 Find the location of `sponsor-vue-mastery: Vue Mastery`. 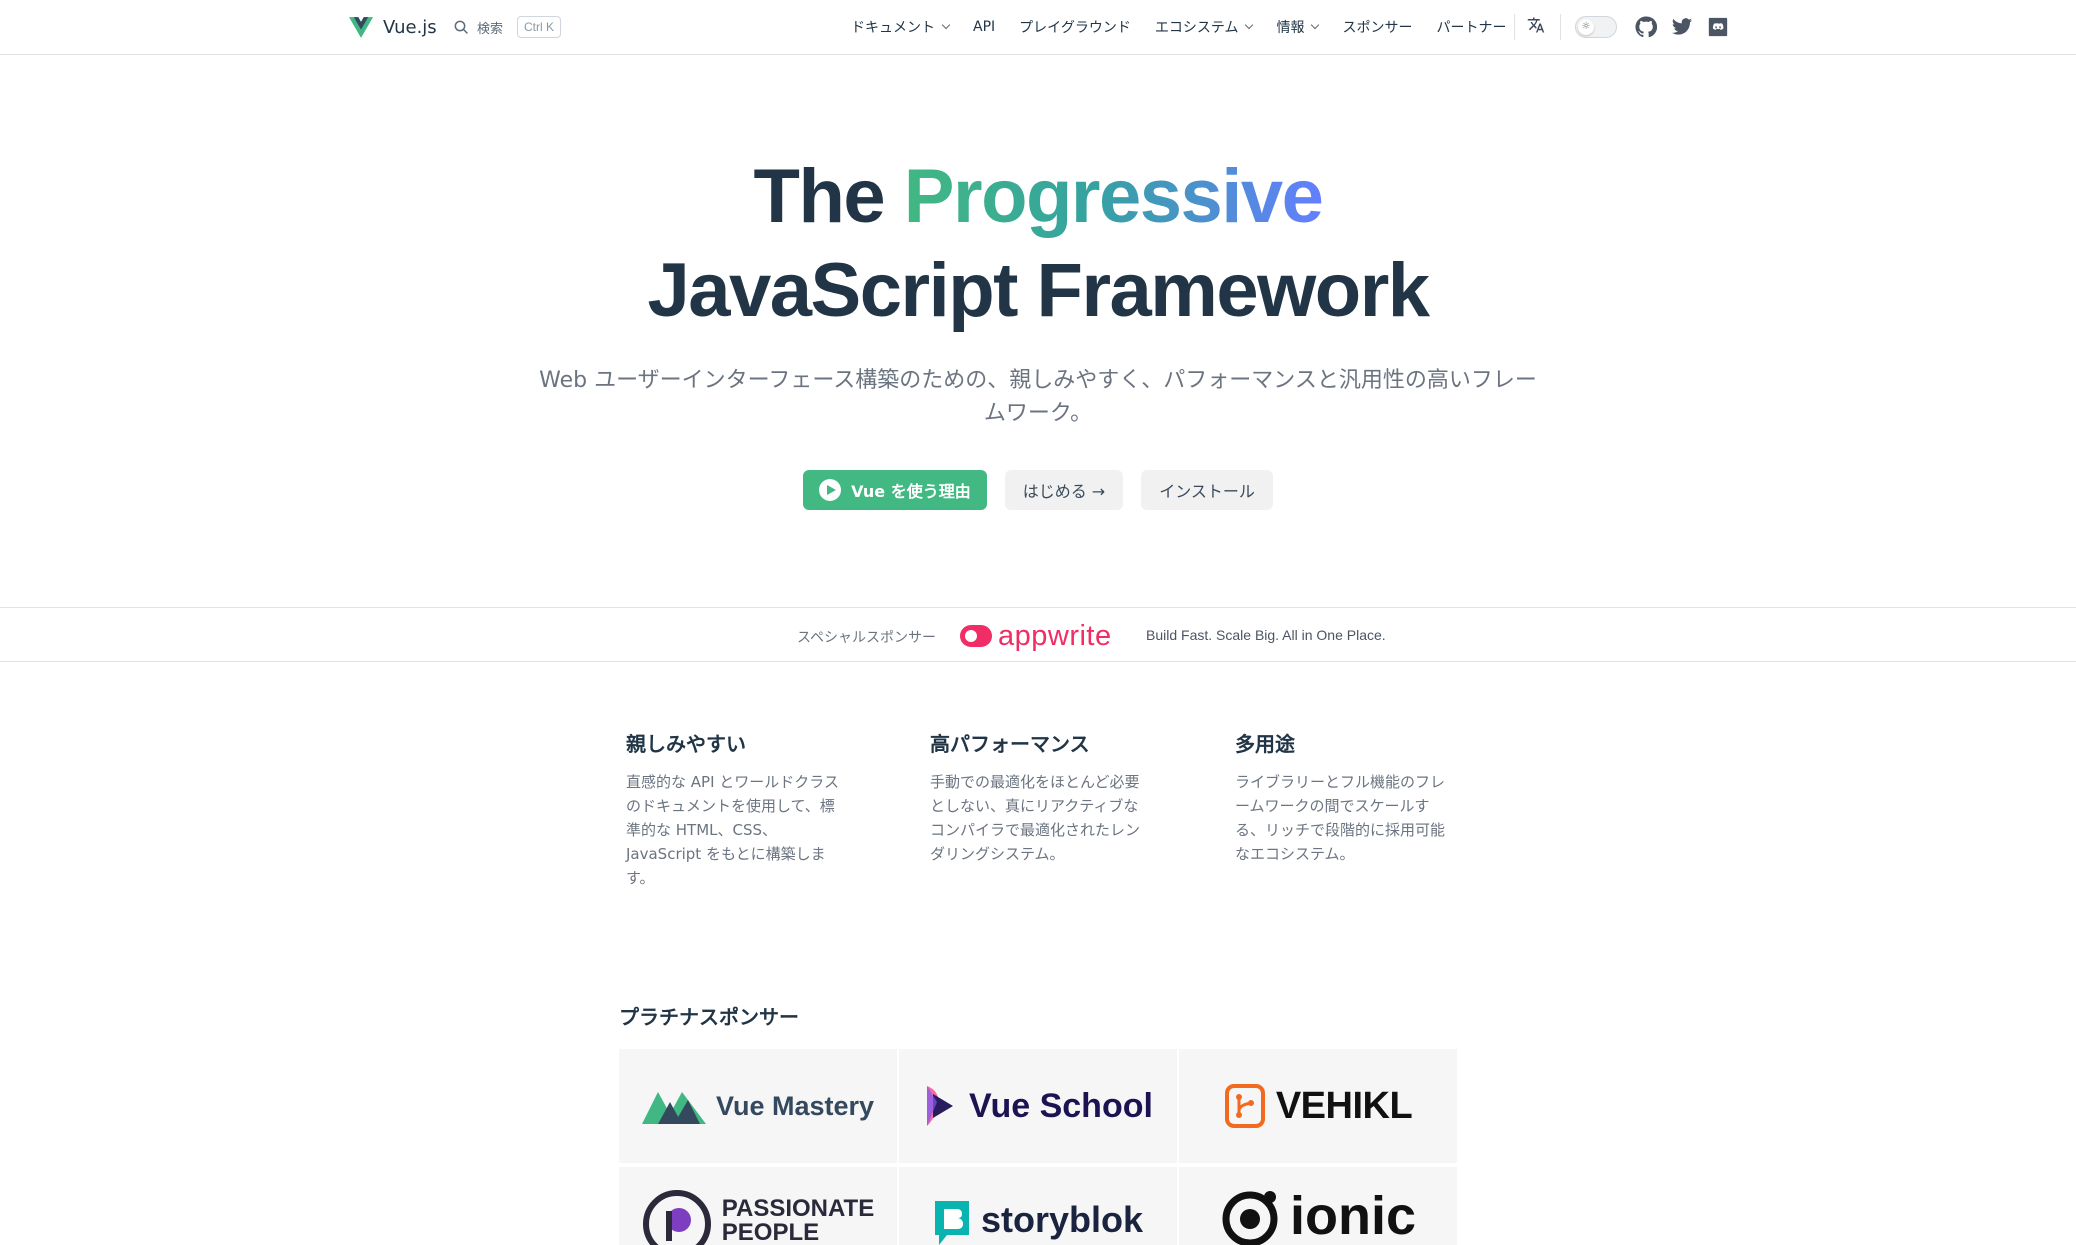

sponsor-vue-mastery: Vue Mastery is located at coordinates (758, 1106).